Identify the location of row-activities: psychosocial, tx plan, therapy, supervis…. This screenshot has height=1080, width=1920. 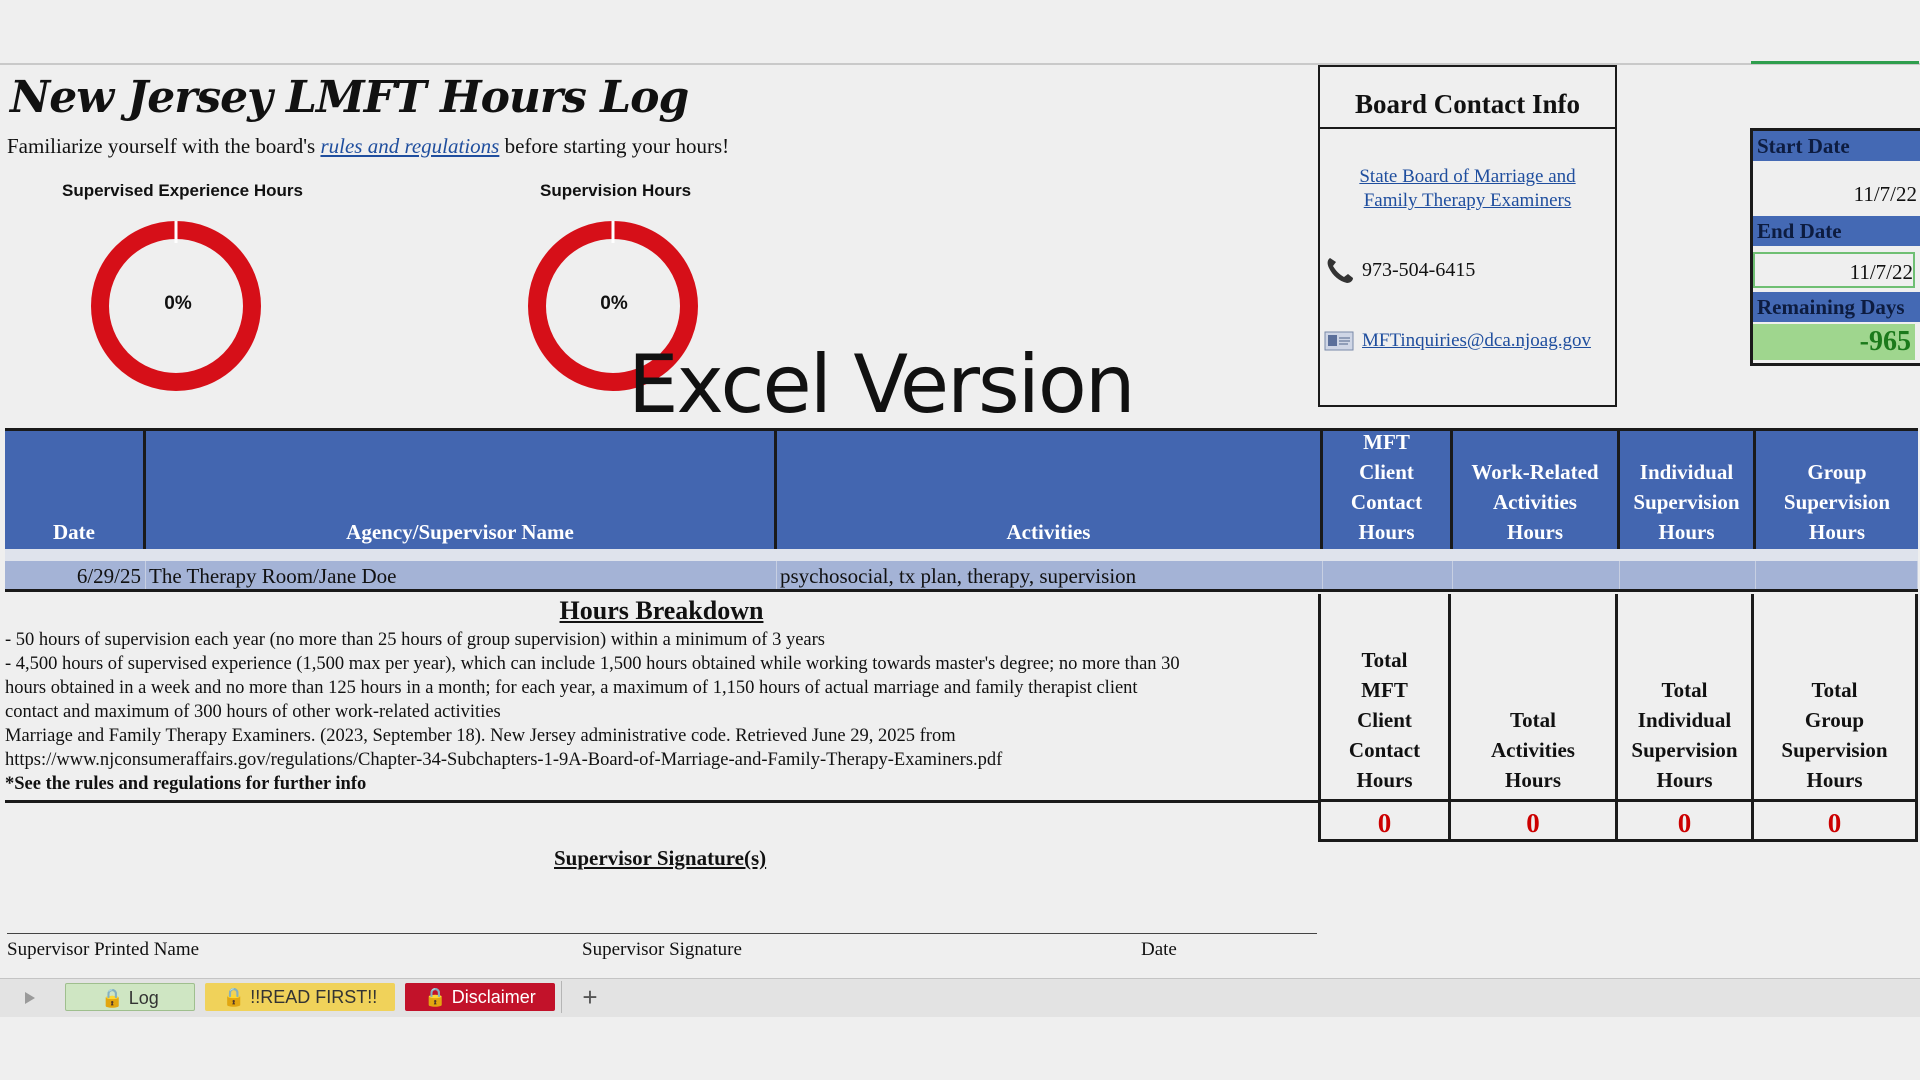
(1050, 575).